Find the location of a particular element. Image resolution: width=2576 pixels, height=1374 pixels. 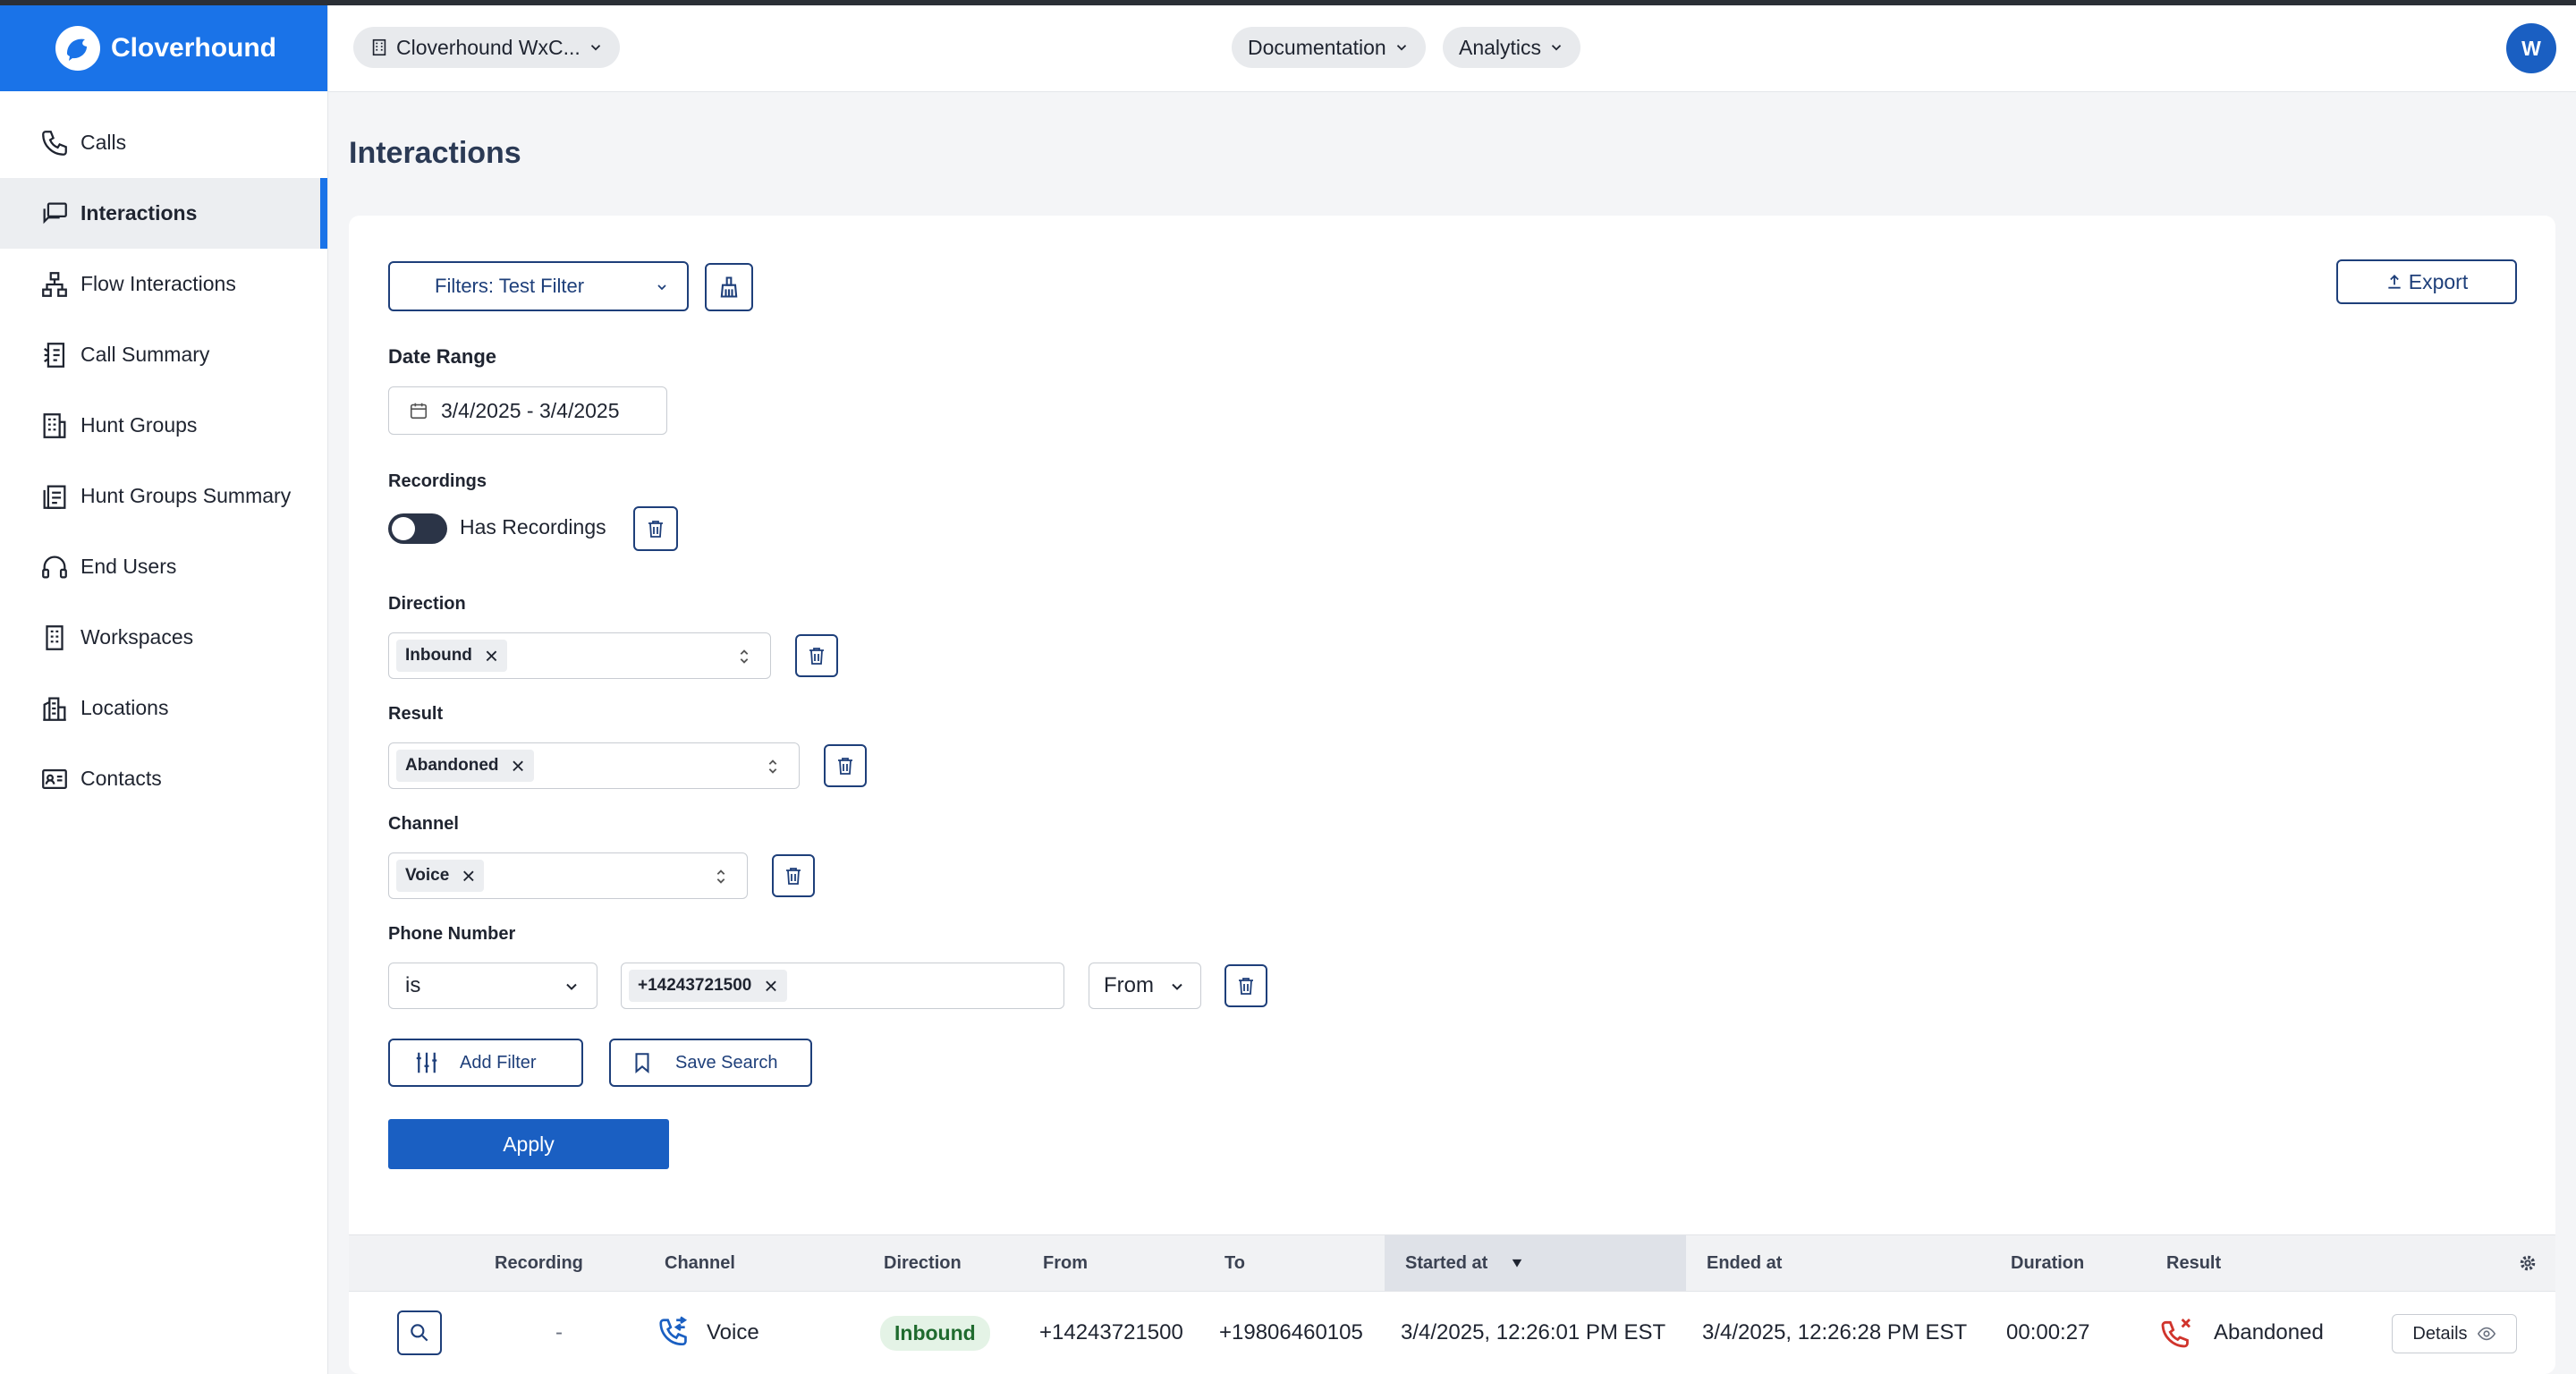

headset-icon is located at coordinates (54, 567).